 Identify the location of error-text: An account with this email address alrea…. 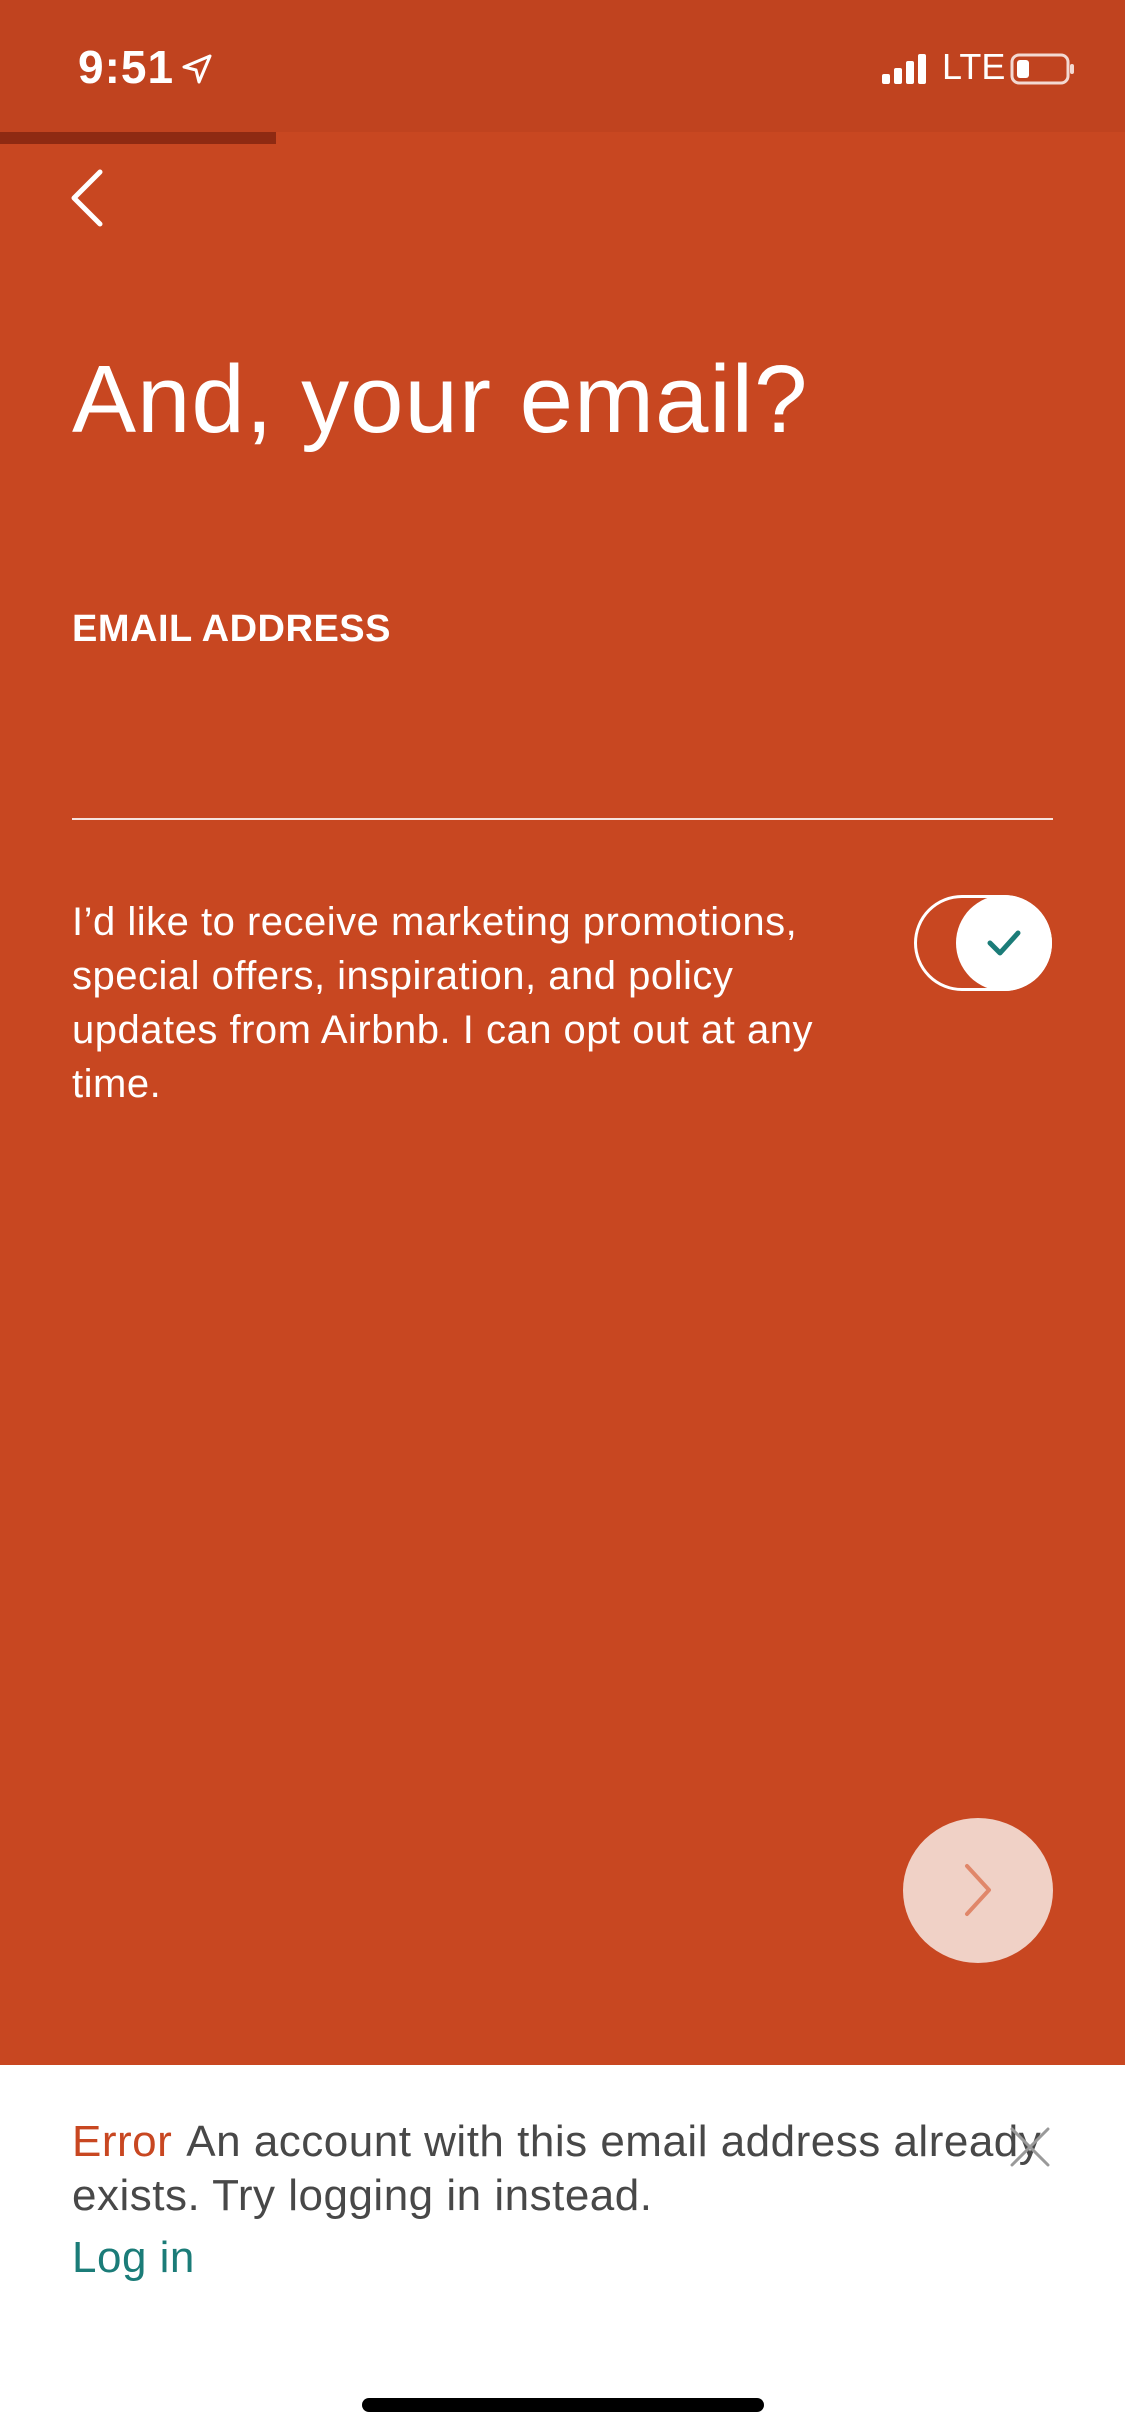
(557, 2168).